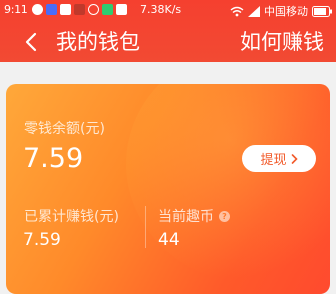  Describe the element at coordinates (64, 129) in the screenshot. I see `balance-label: 零钱余额(元)` at that location.